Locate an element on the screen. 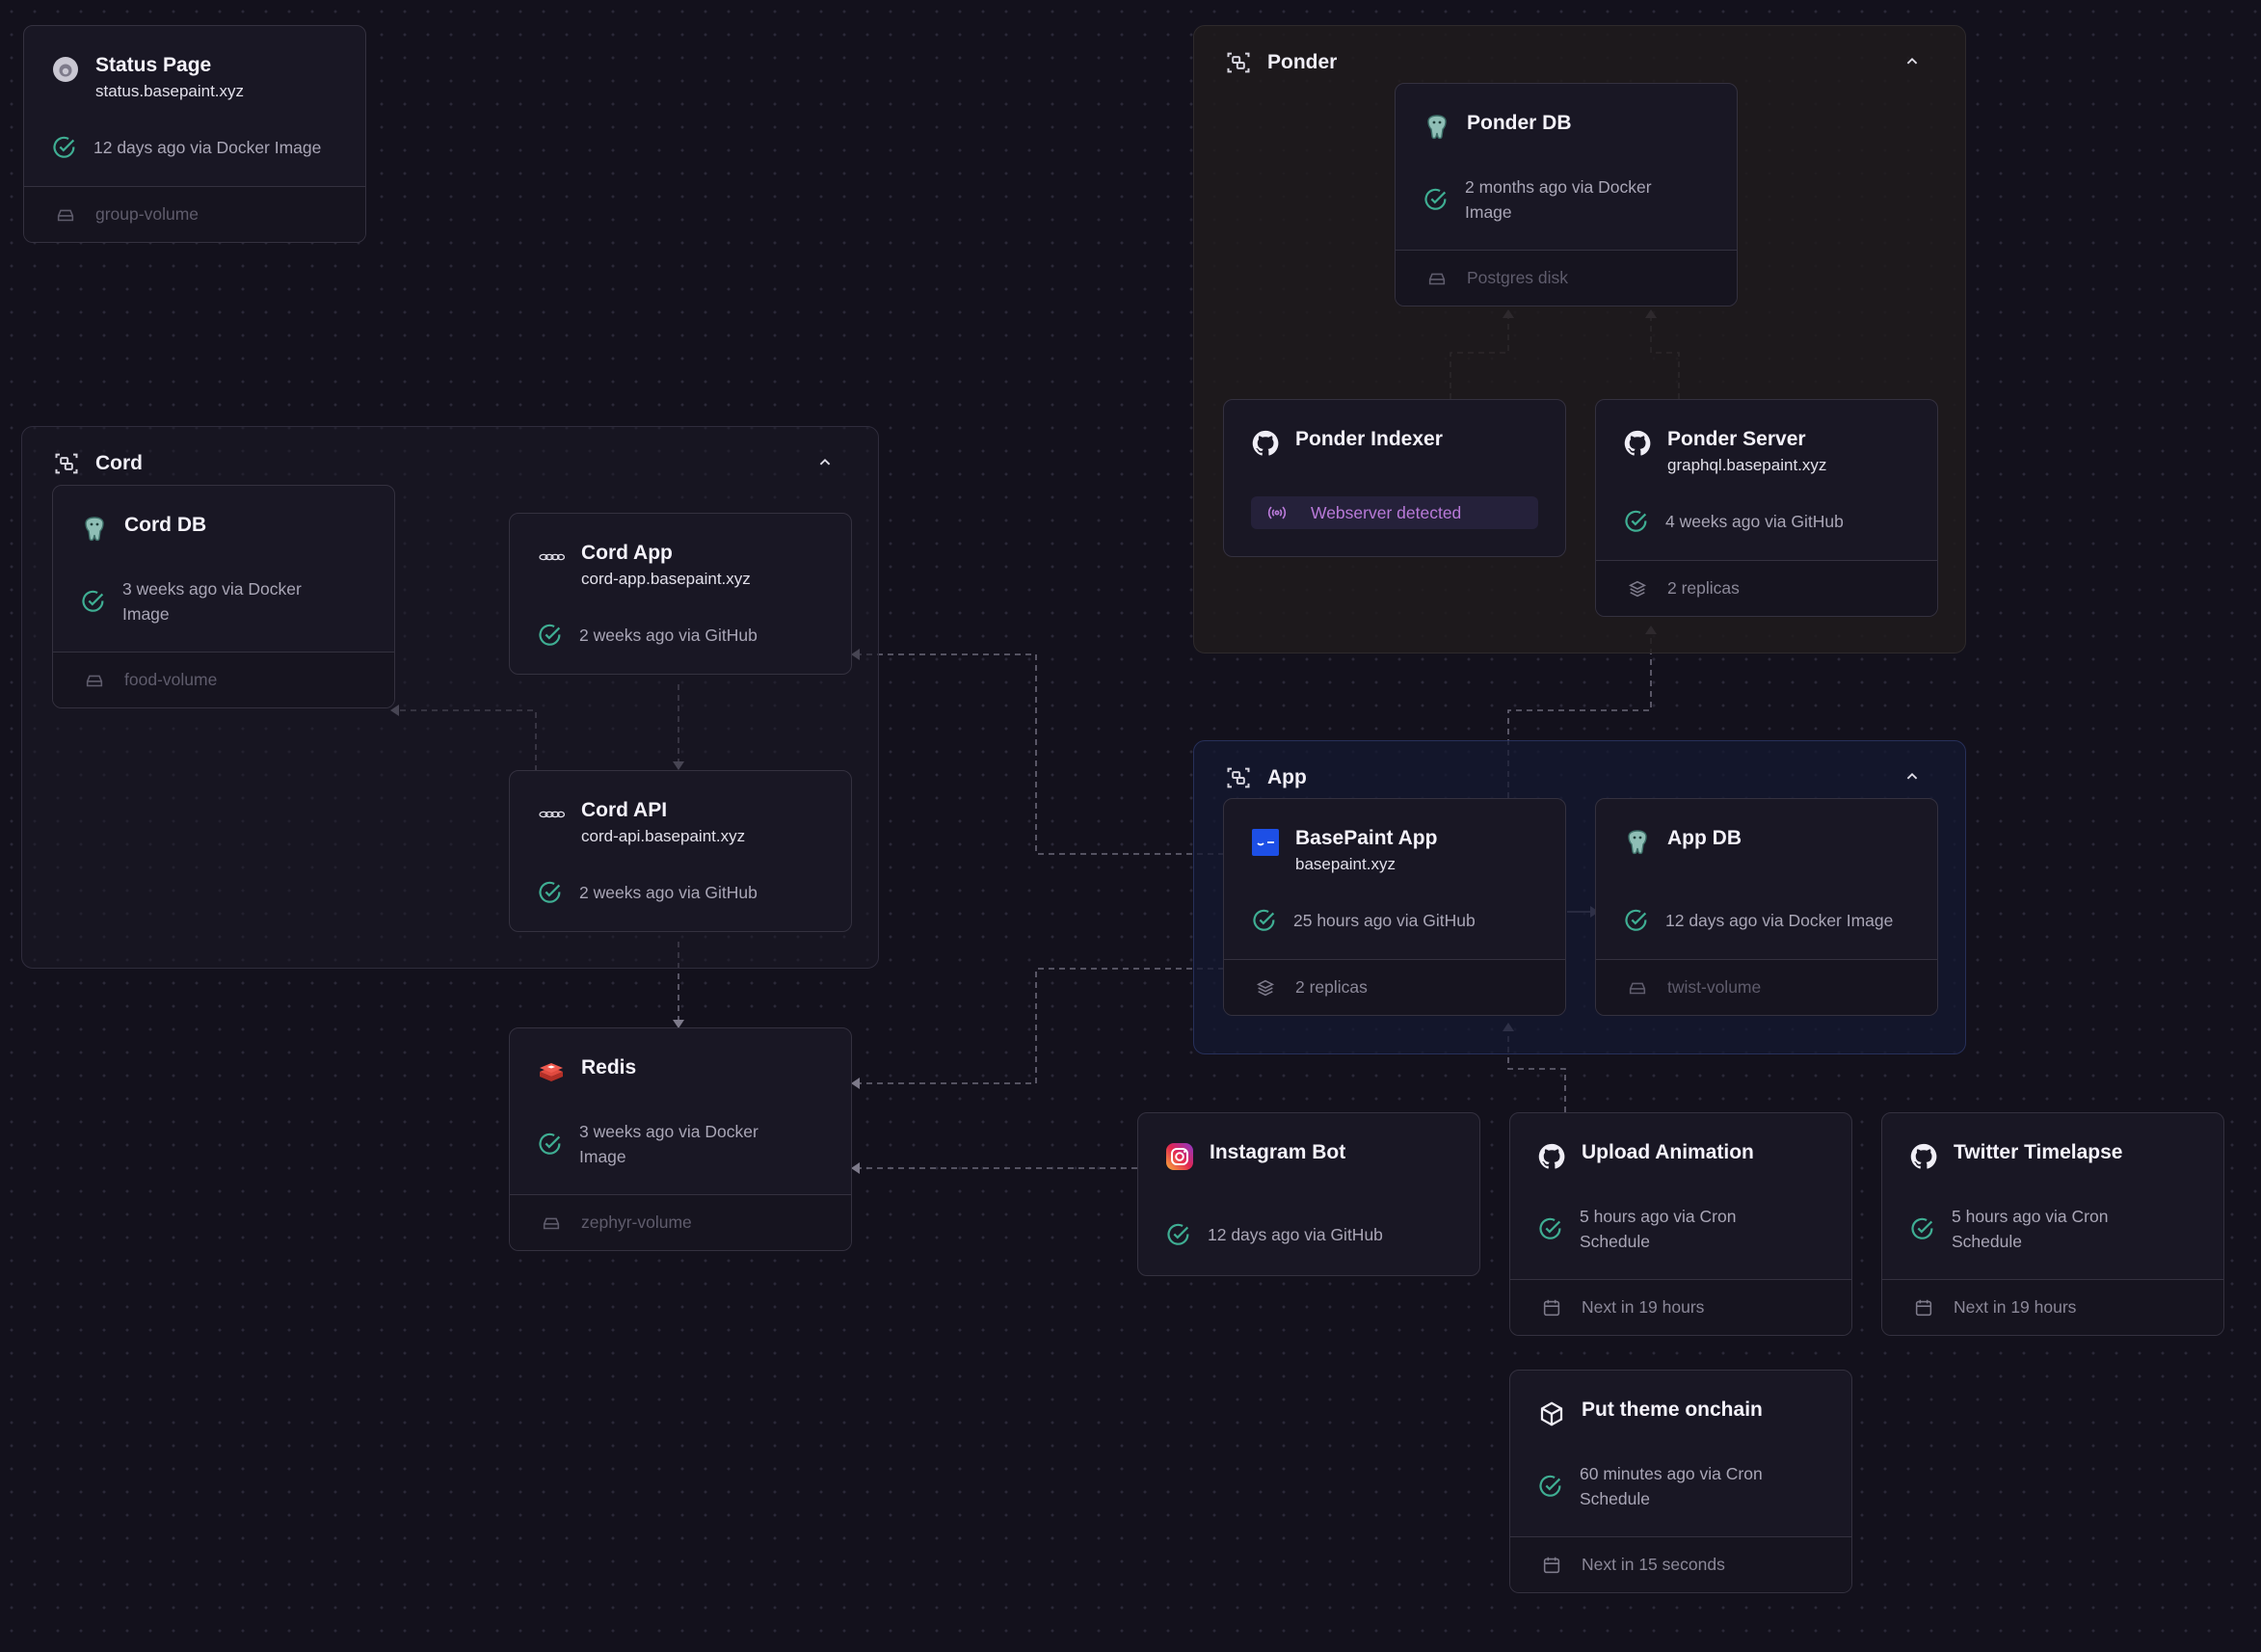 Image resolution: width=2261 pixels, height=1652 pixels. deploy-status: 2 months ago via Docker Image is located at coordinates (1558, 199).